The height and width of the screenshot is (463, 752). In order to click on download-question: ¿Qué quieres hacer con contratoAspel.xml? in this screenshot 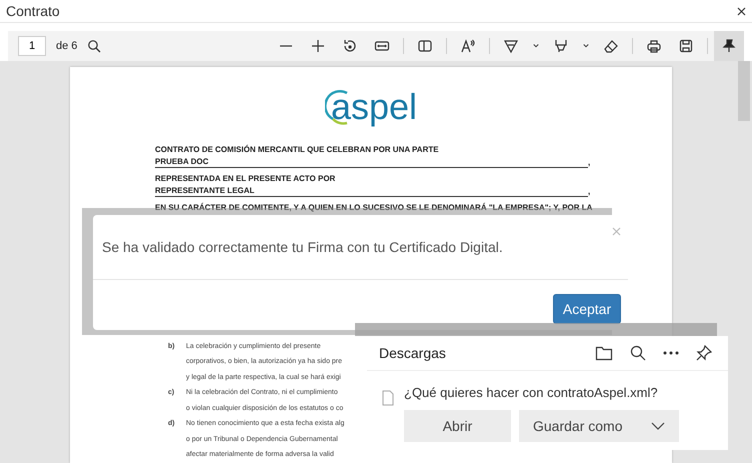, I will do `click(531, 392)`.